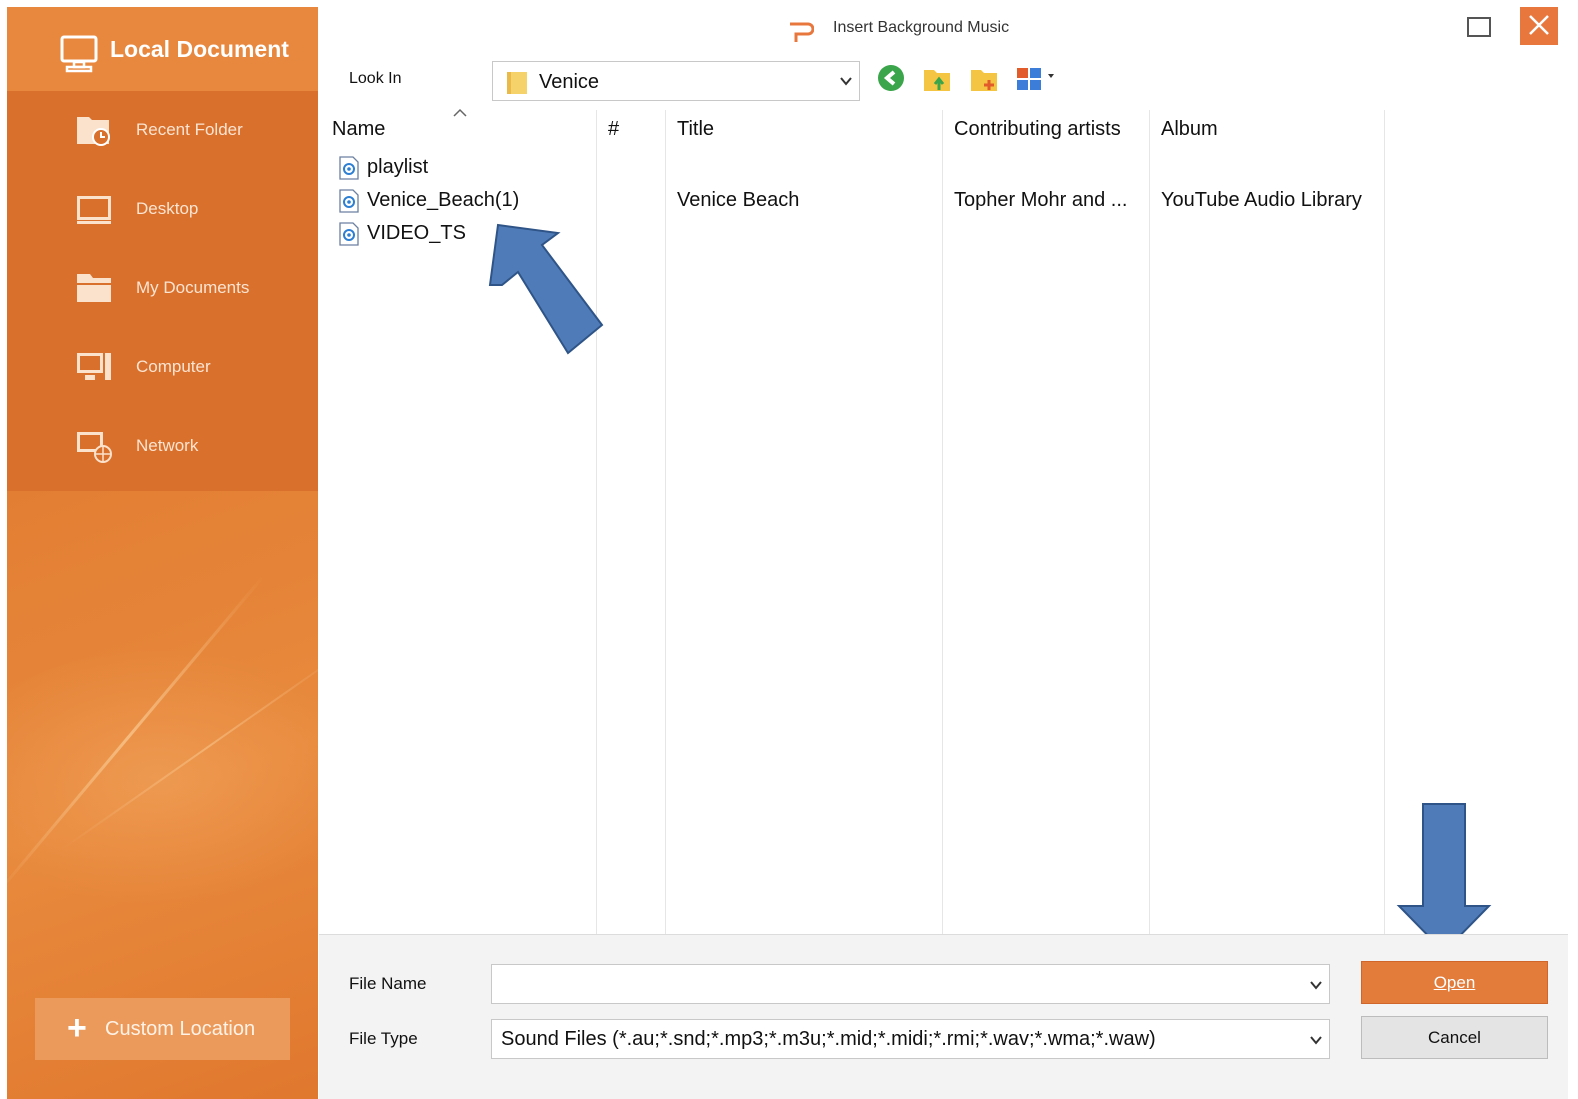 The width and height of the screenshot is (1578, 1099). What do you see at coordinates (180, 1029) in the screenshot?
I see `custom-location-label: Custom Location` at bounding box center [180, 1029].